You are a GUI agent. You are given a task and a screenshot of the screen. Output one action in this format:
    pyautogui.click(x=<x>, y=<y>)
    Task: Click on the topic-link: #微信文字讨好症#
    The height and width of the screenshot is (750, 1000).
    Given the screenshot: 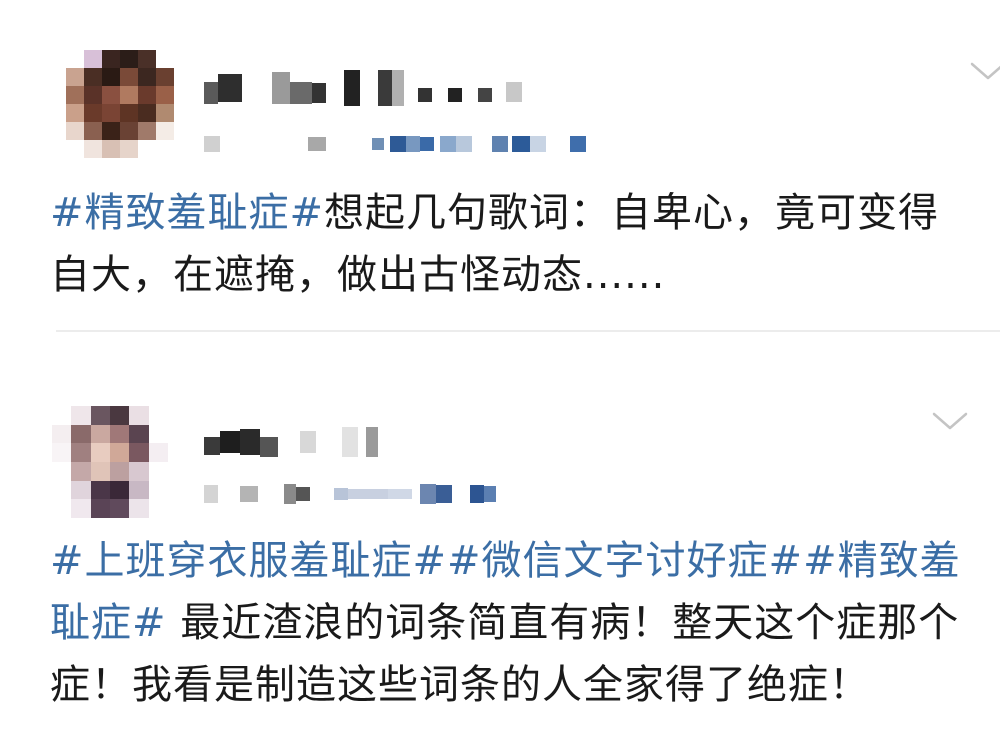 What is the action you would take?
    pyautogui.click(x=625, y=561)
    